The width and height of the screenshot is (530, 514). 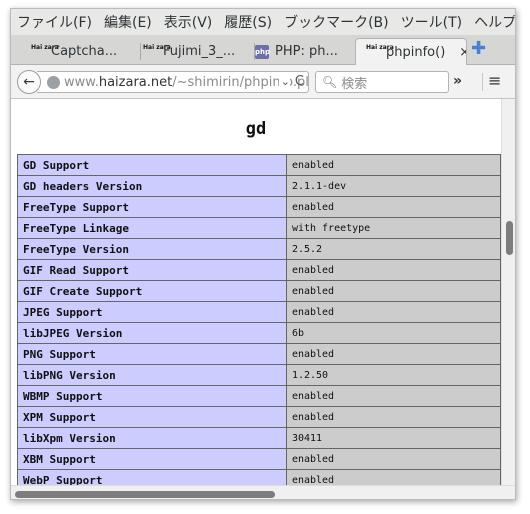 I want to click on directive-cell: GIF Create Support, so click(x=152, y=291).